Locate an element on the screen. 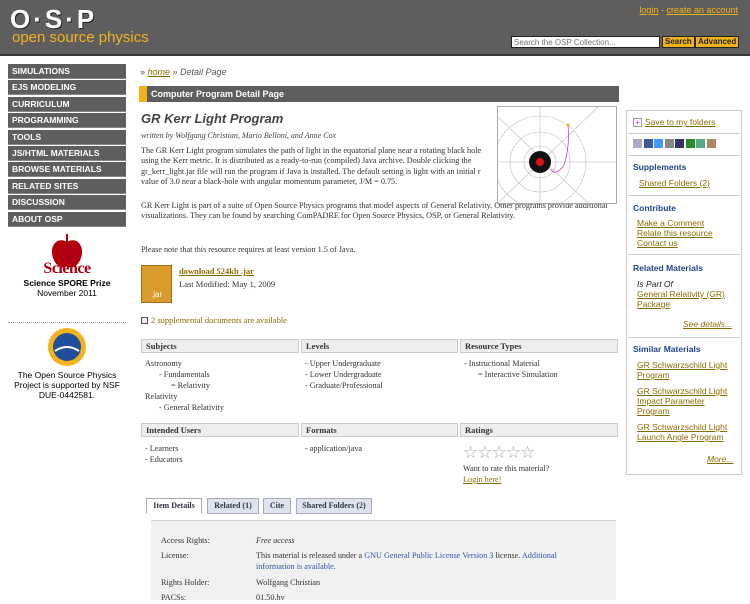 The width and height of the screenshot is (750, 604). facebook-icon is located at coordinates (648, 143).